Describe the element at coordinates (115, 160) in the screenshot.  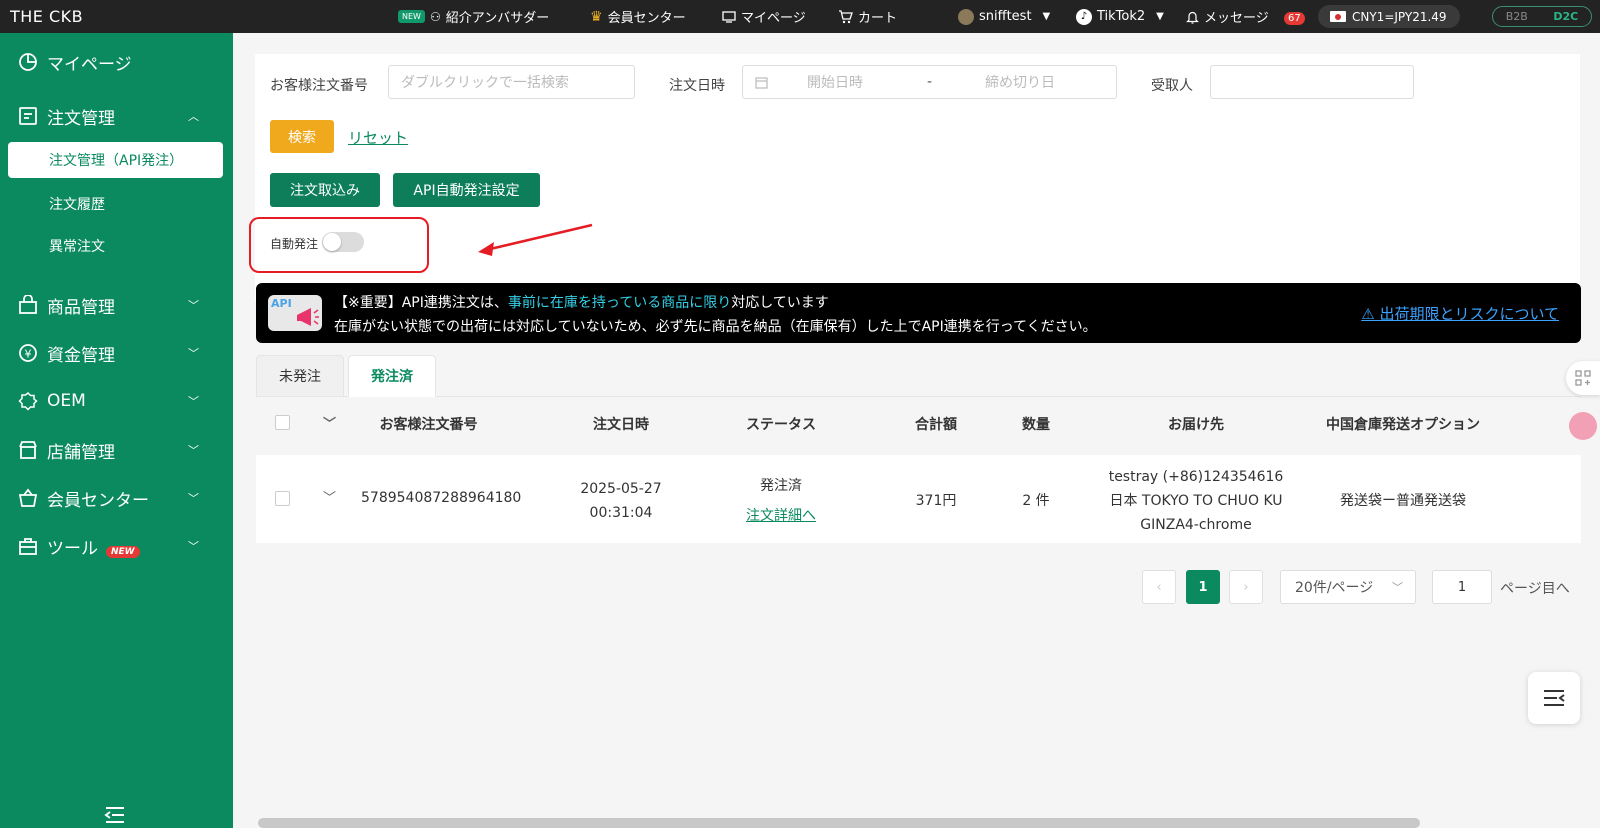
I see `sidebar-subitem-api-order: 注文管理（API発注）` at that location.